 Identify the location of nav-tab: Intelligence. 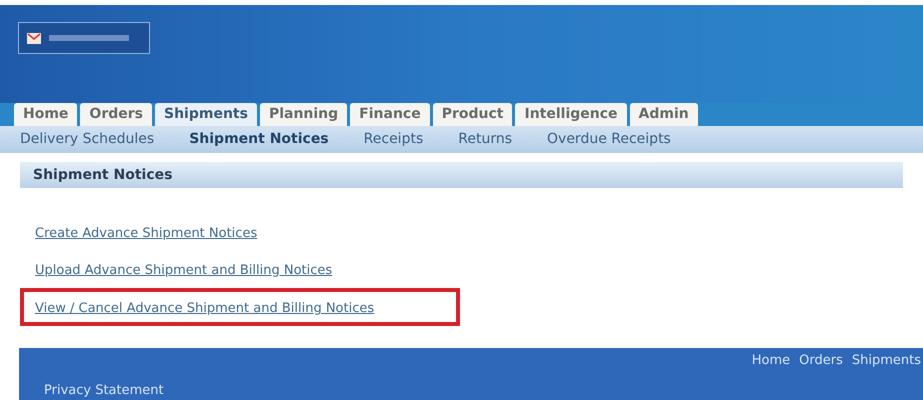
(571, 114).